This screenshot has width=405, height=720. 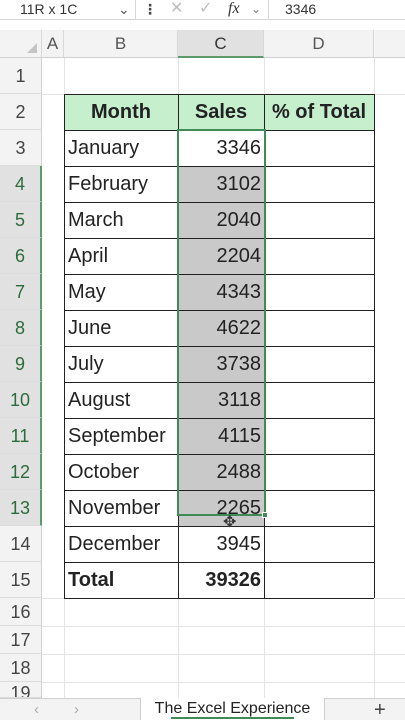 I want to click on row-header-16: 16, so click(x=21, y=612).